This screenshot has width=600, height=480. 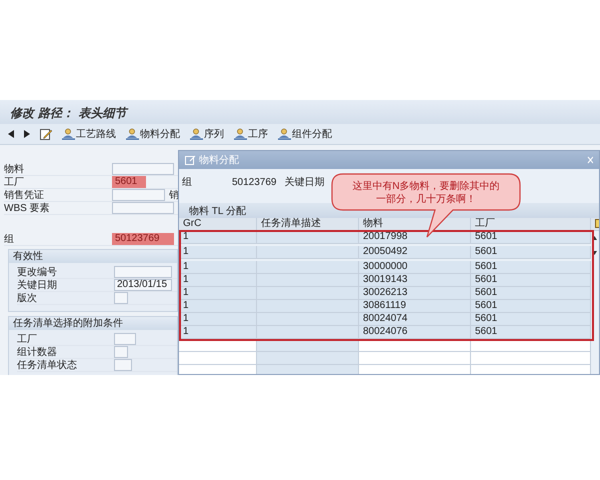 I want to click on group-title: 任务清单选择的附加条件, so click(x=93, y=323).